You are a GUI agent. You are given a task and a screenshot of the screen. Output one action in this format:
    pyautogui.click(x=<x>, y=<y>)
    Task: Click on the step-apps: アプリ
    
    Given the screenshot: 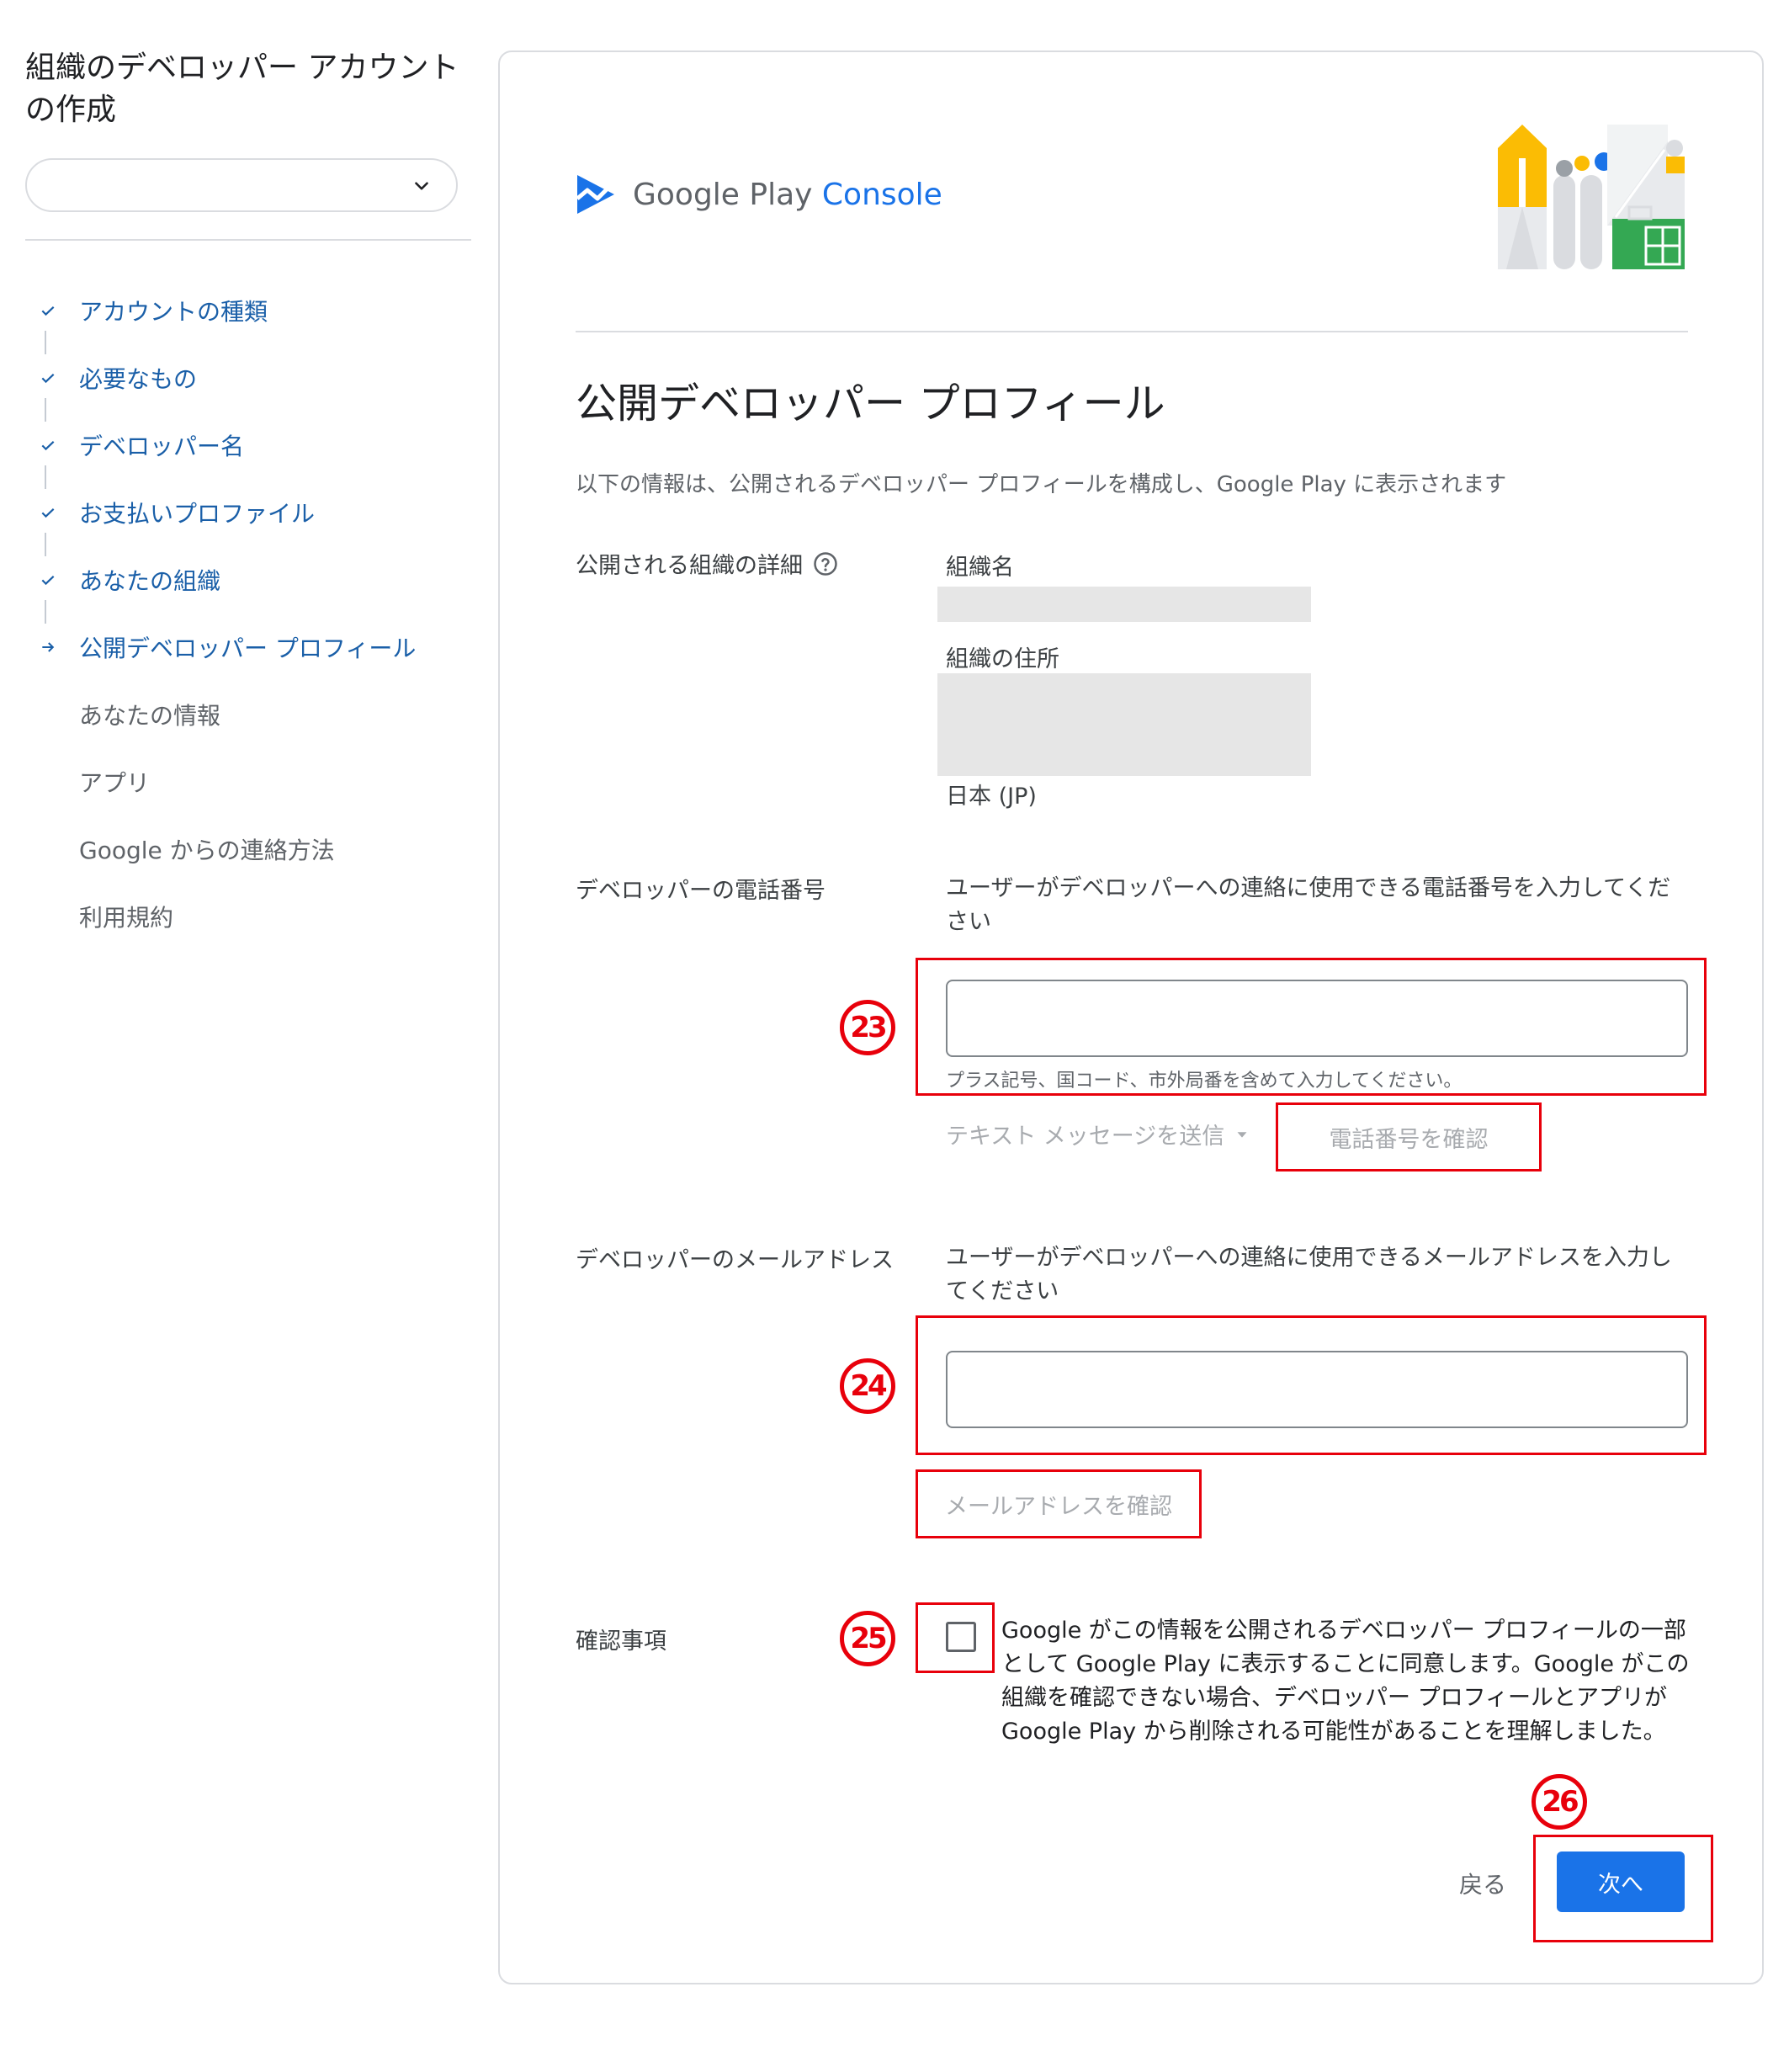 What is the action you would take?
    pyautogui.click(x=92, y=782)
    